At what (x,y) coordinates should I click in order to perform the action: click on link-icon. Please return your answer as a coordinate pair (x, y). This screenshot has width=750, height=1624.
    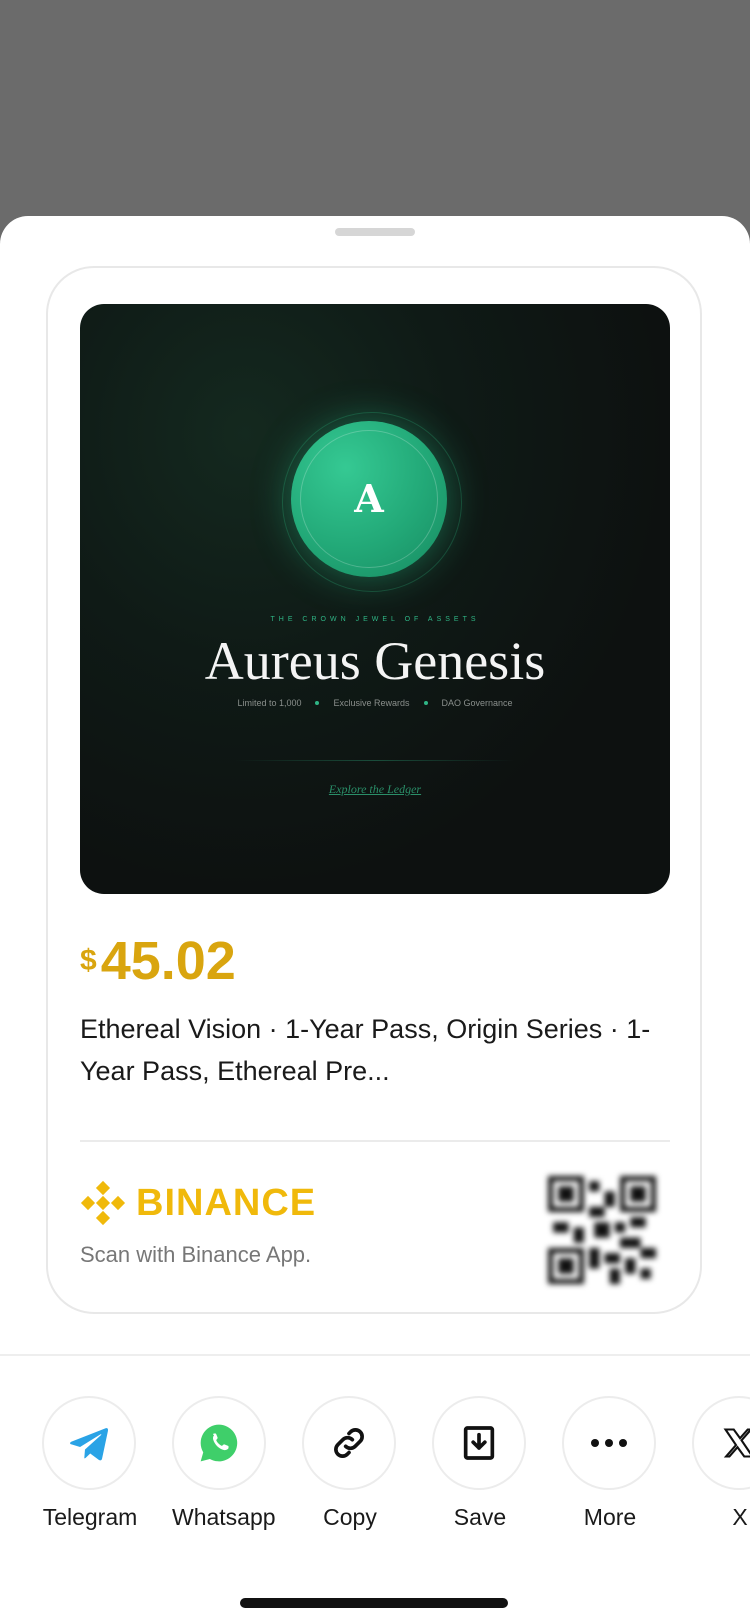
    Looking at the image, I should click on (349, 1443).